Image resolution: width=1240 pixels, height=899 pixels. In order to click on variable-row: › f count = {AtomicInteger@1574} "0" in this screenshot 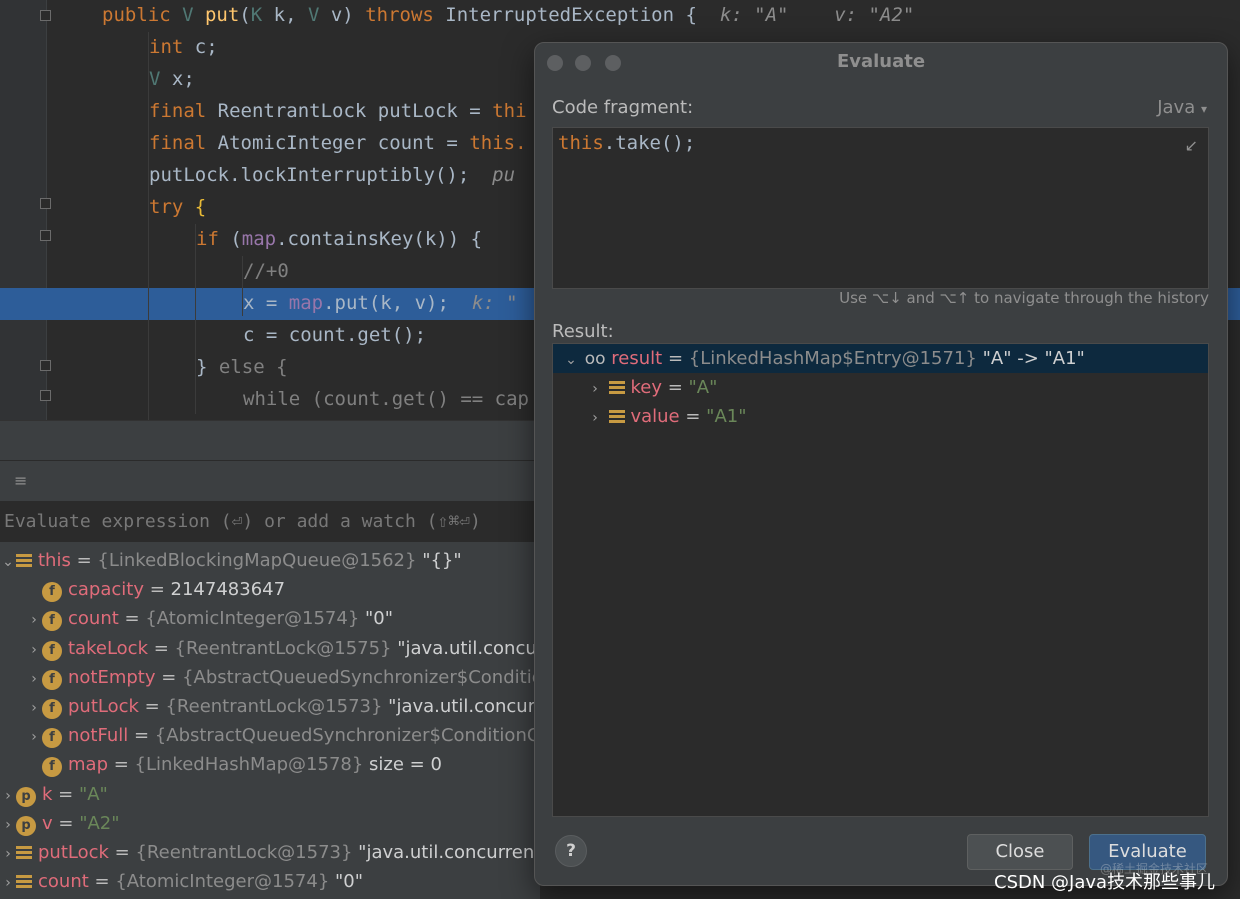, I will do `click(196, 618)`.